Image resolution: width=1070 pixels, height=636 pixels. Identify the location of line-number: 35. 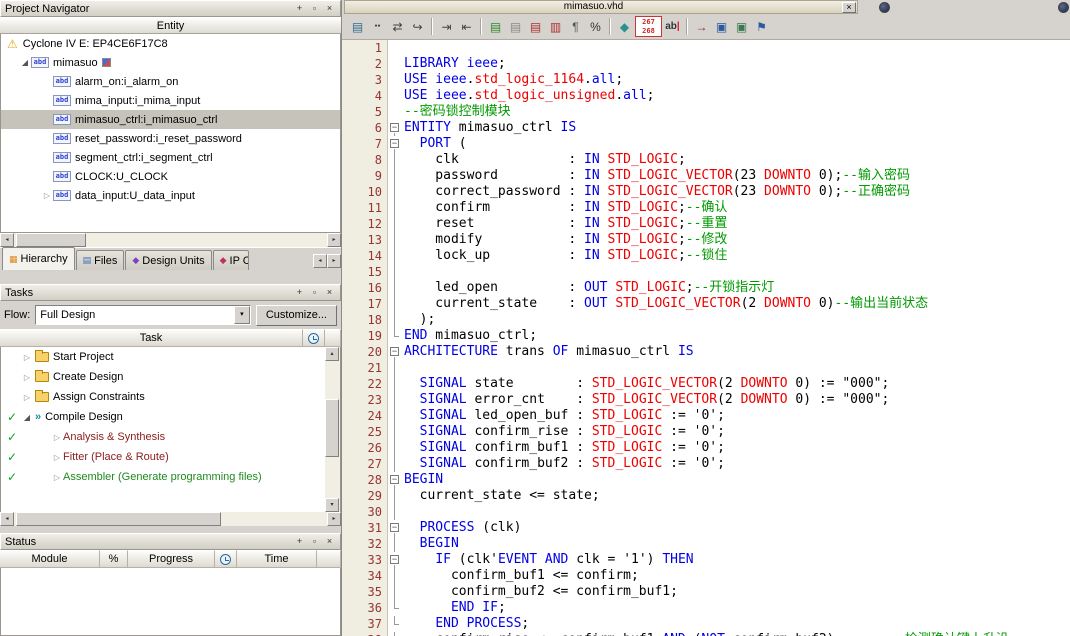
(365, 592).